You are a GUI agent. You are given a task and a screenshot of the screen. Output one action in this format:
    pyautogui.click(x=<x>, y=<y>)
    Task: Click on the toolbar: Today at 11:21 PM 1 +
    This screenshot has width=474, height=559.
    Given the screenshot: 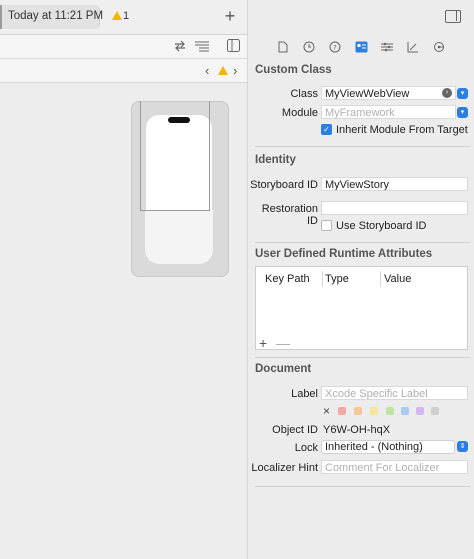 What is the action you would take?
    pyautogui.click(x=123, y=17)
    